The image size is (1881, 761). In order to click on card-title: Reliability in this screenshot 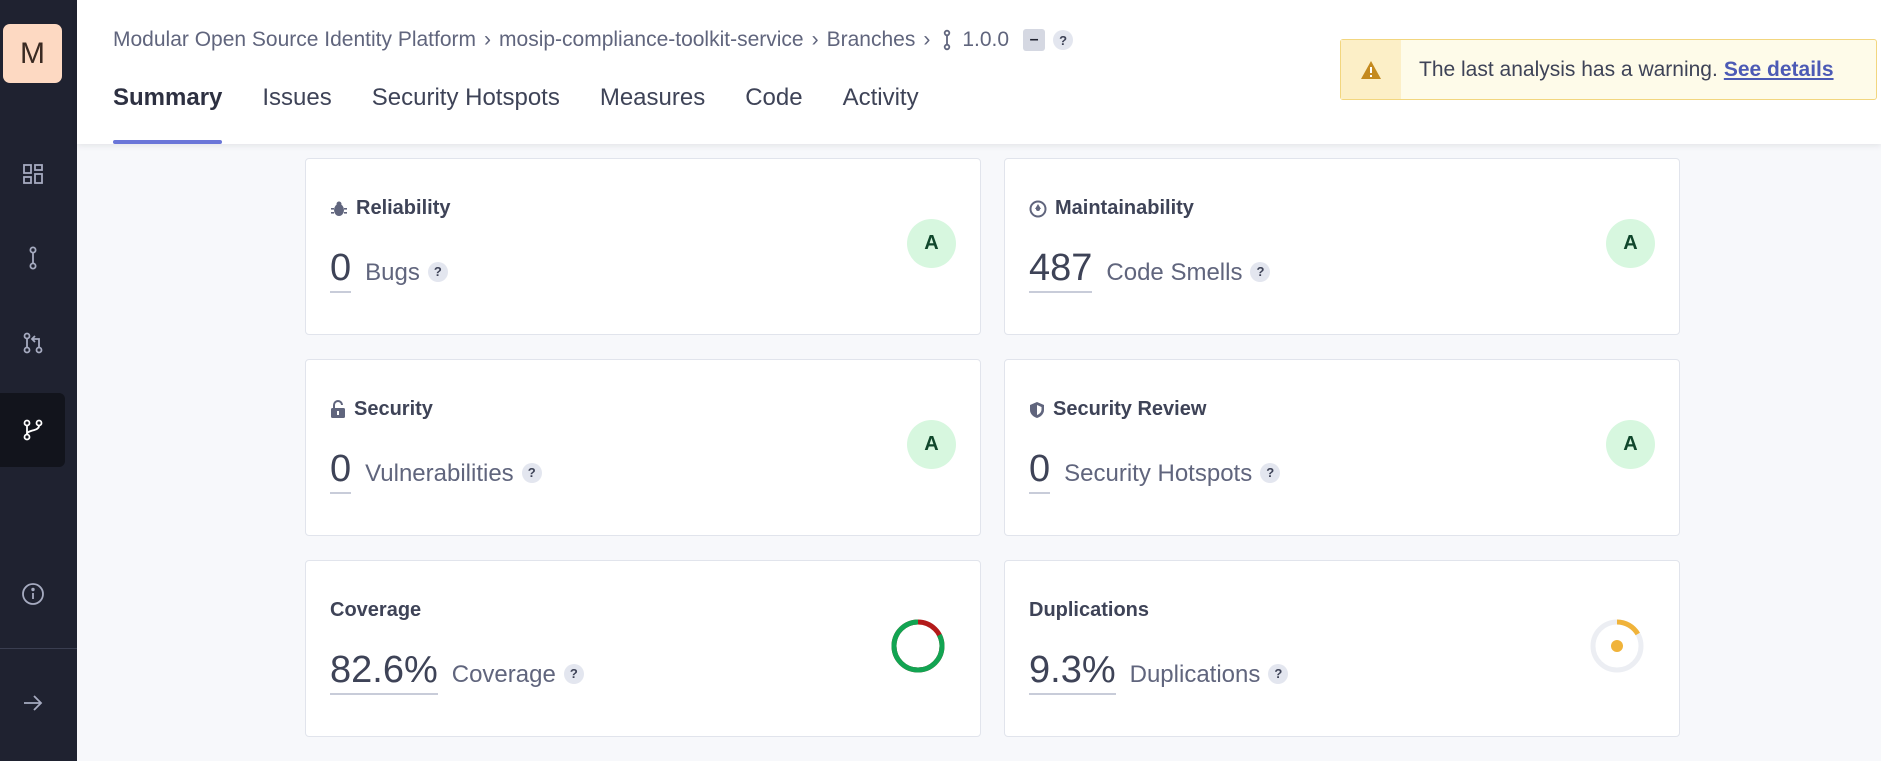, I will do `click(390, 208)`.